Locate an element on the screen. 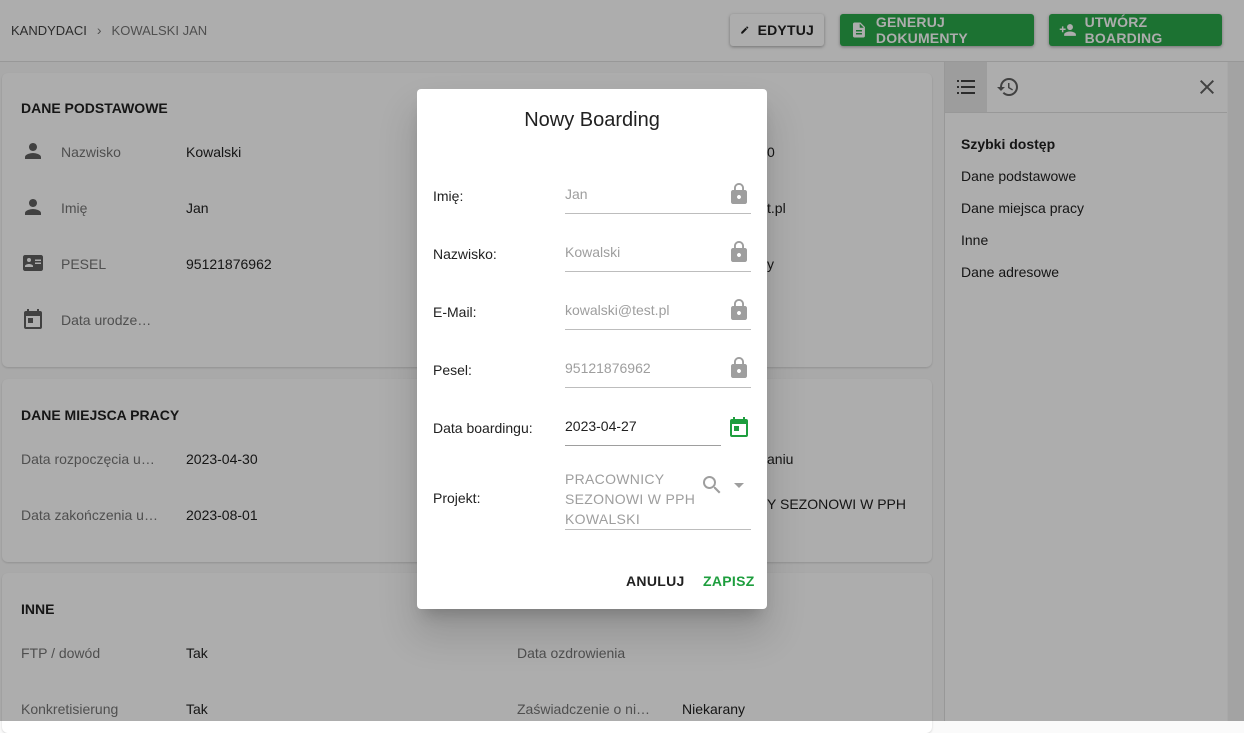 Image resolution: width=1244 pixels, height=733 pixels. pesel-input: 95121876962 is located at coordinates (608, 368).